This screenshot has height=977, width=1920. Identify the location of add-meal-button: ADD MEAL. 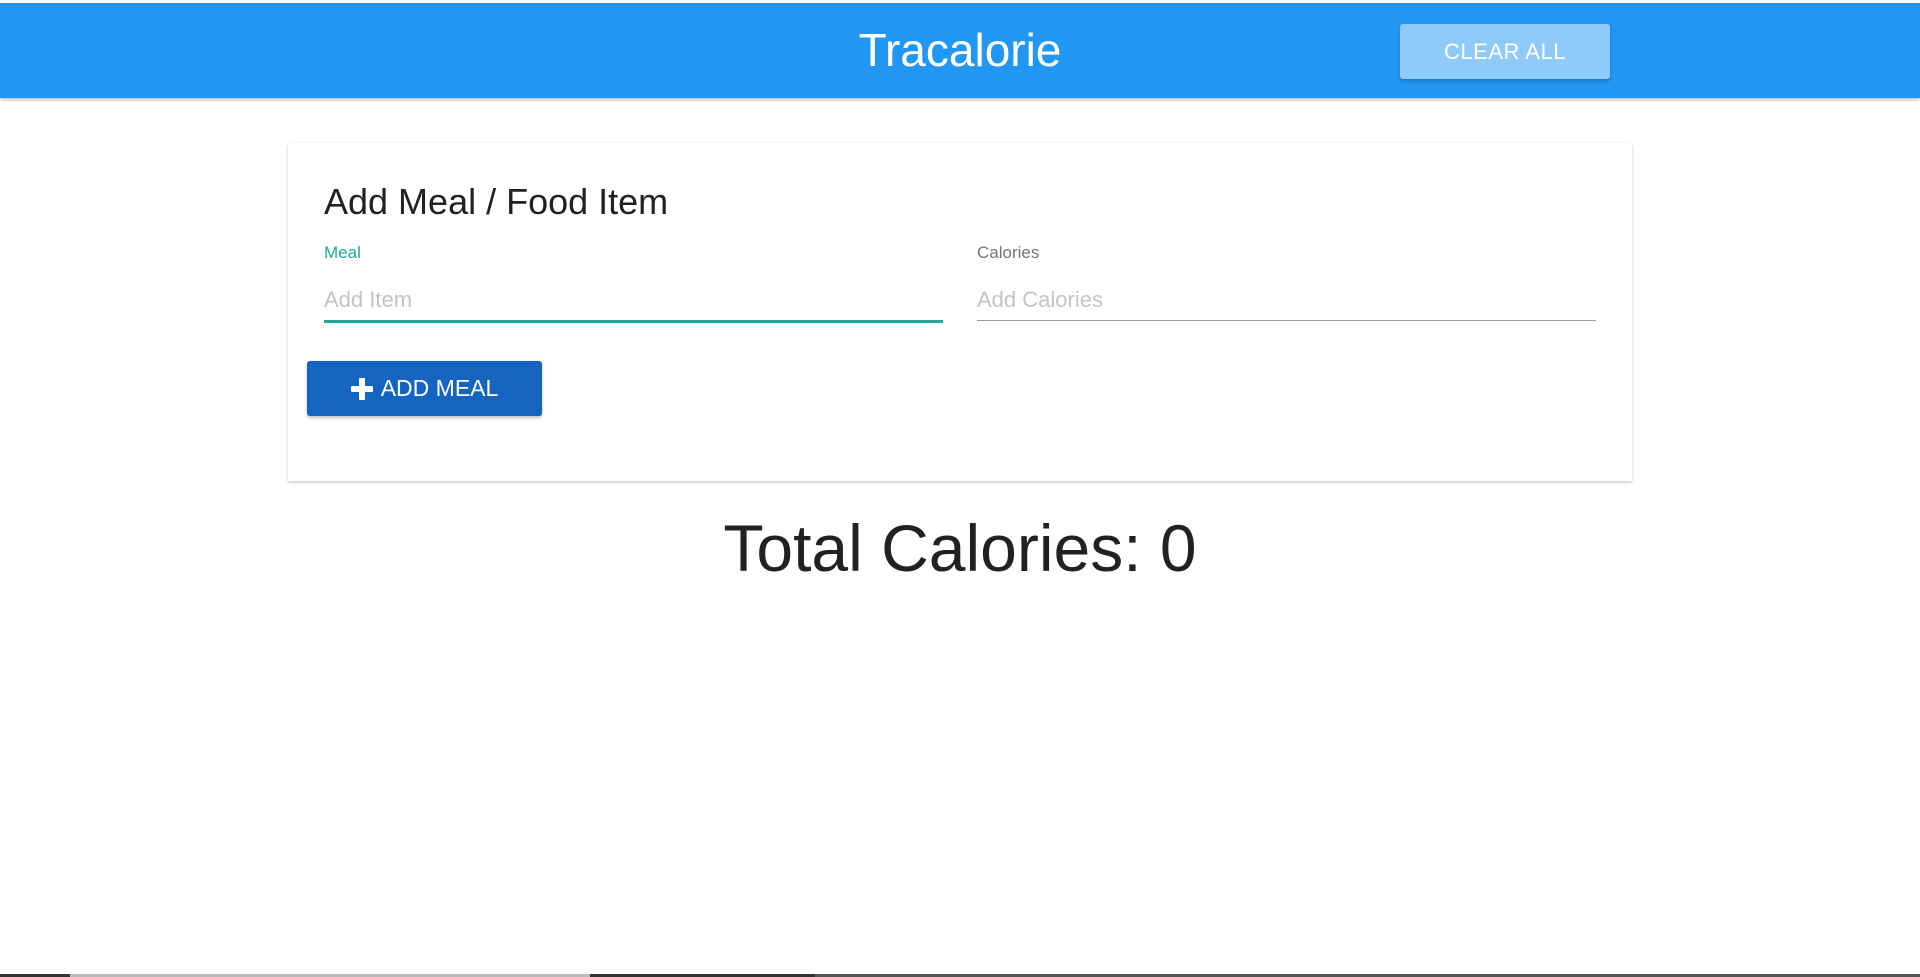
(424, 388).